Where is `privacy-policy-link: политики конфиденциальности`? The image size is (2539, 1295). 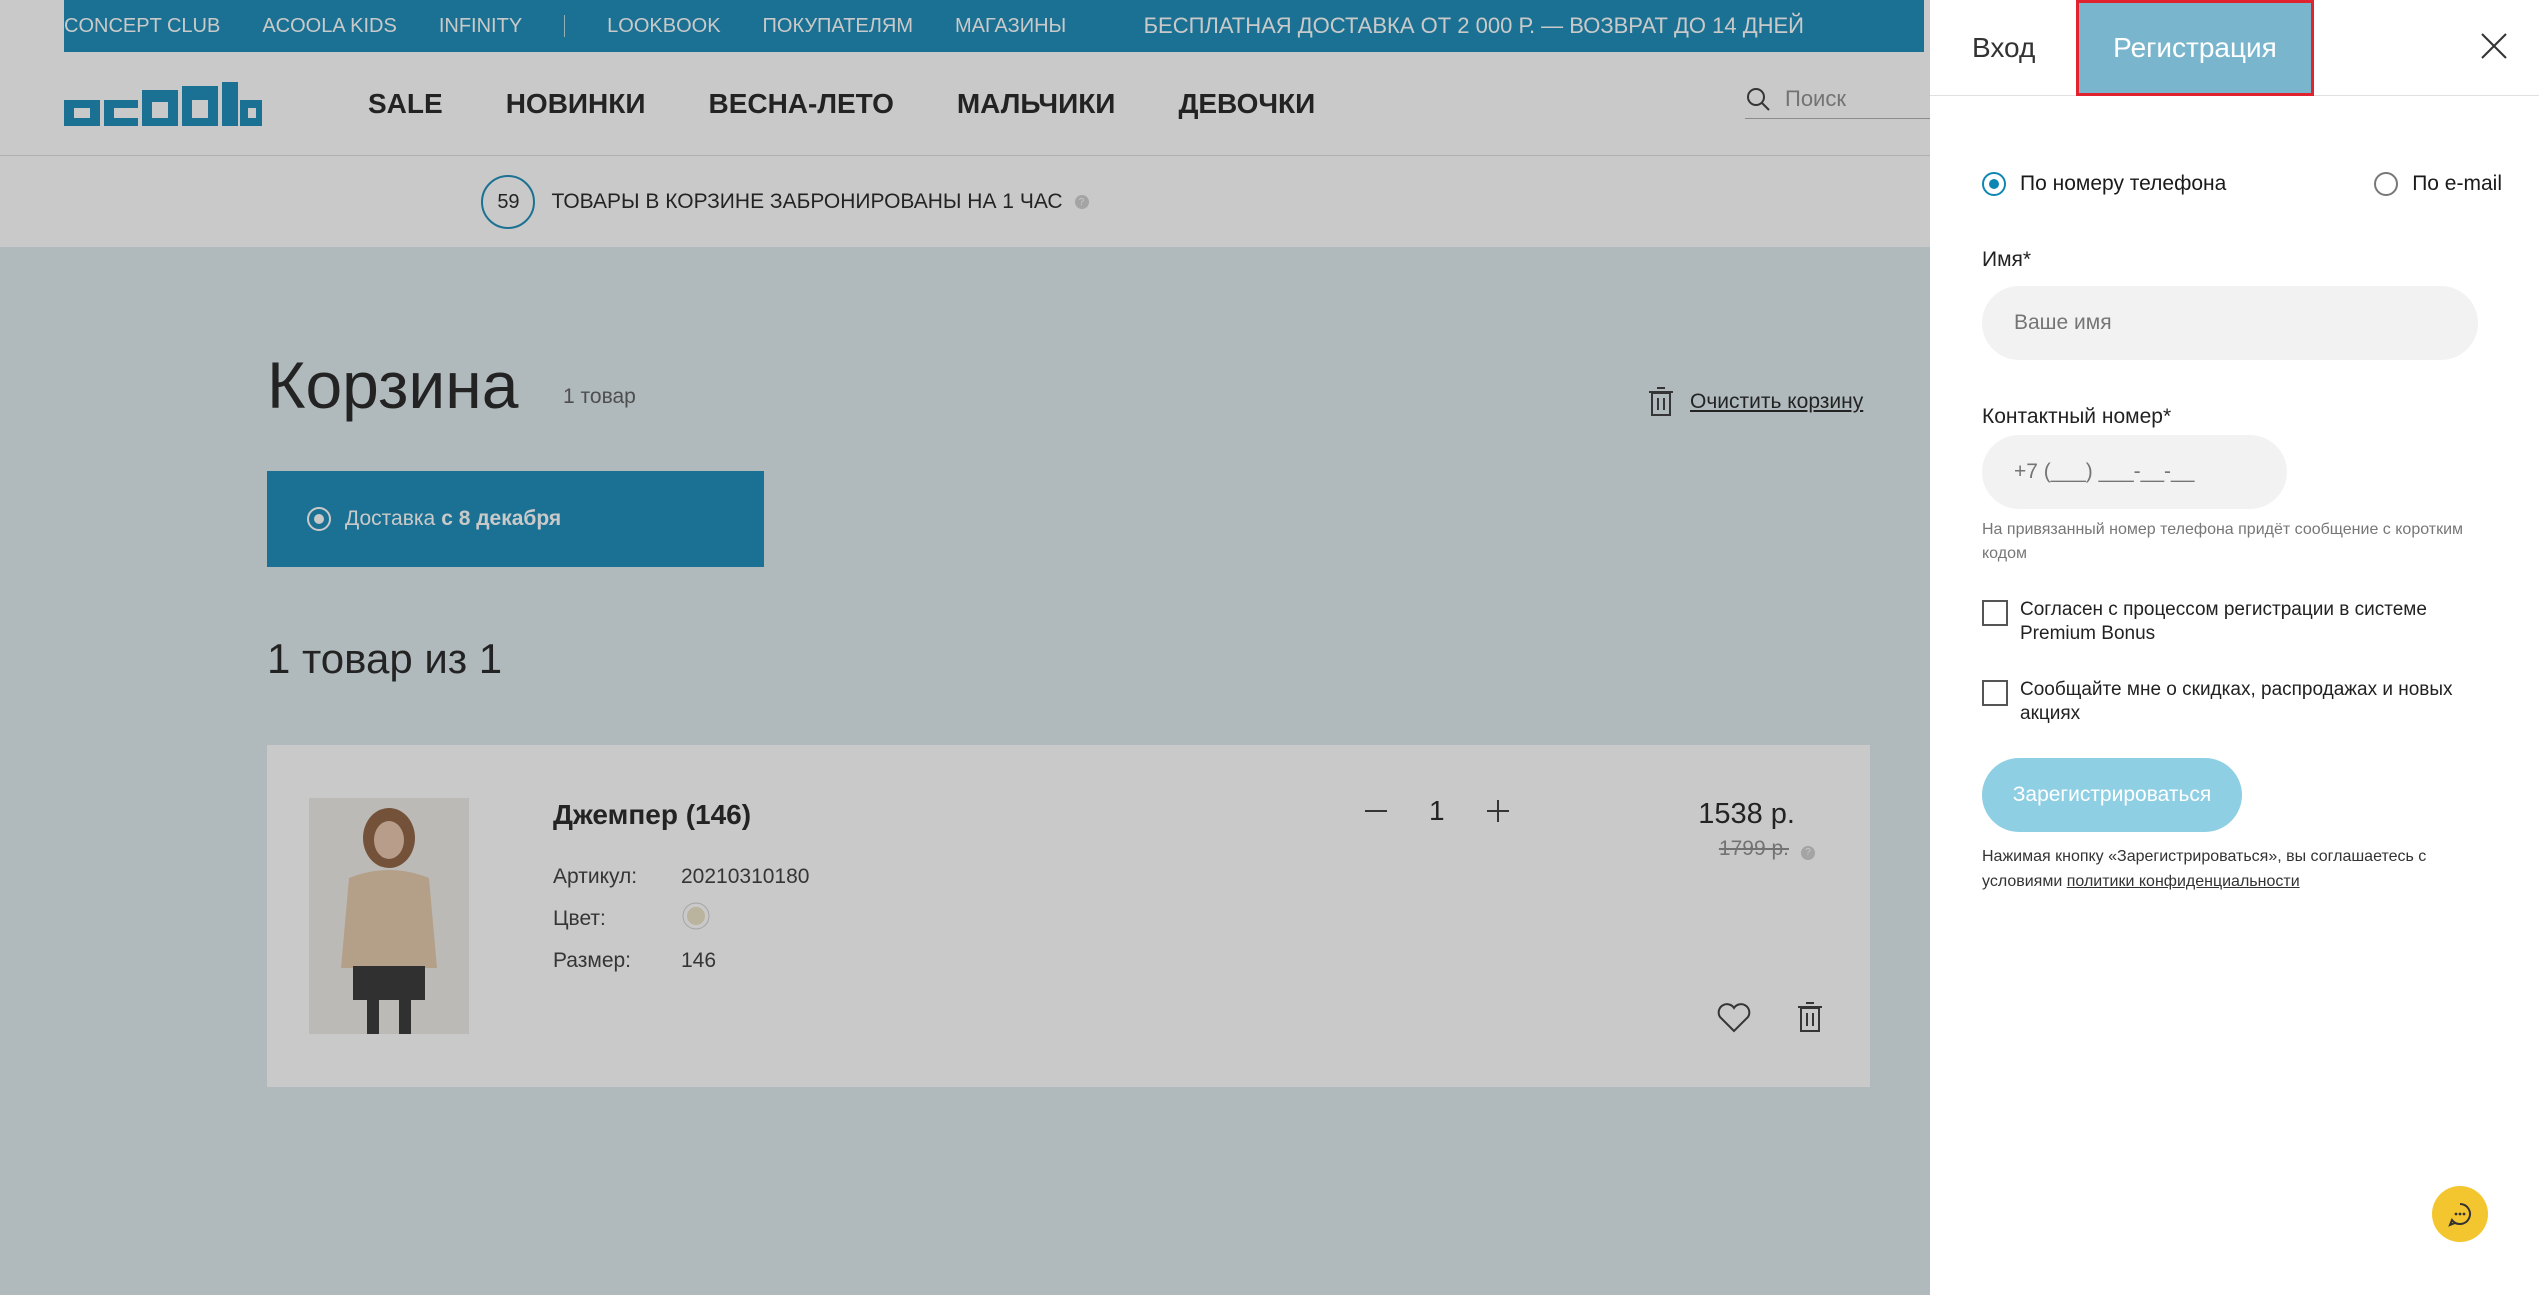 privacy-policy-link: политики конфиденциальности is located at coordinates (2183, 881).